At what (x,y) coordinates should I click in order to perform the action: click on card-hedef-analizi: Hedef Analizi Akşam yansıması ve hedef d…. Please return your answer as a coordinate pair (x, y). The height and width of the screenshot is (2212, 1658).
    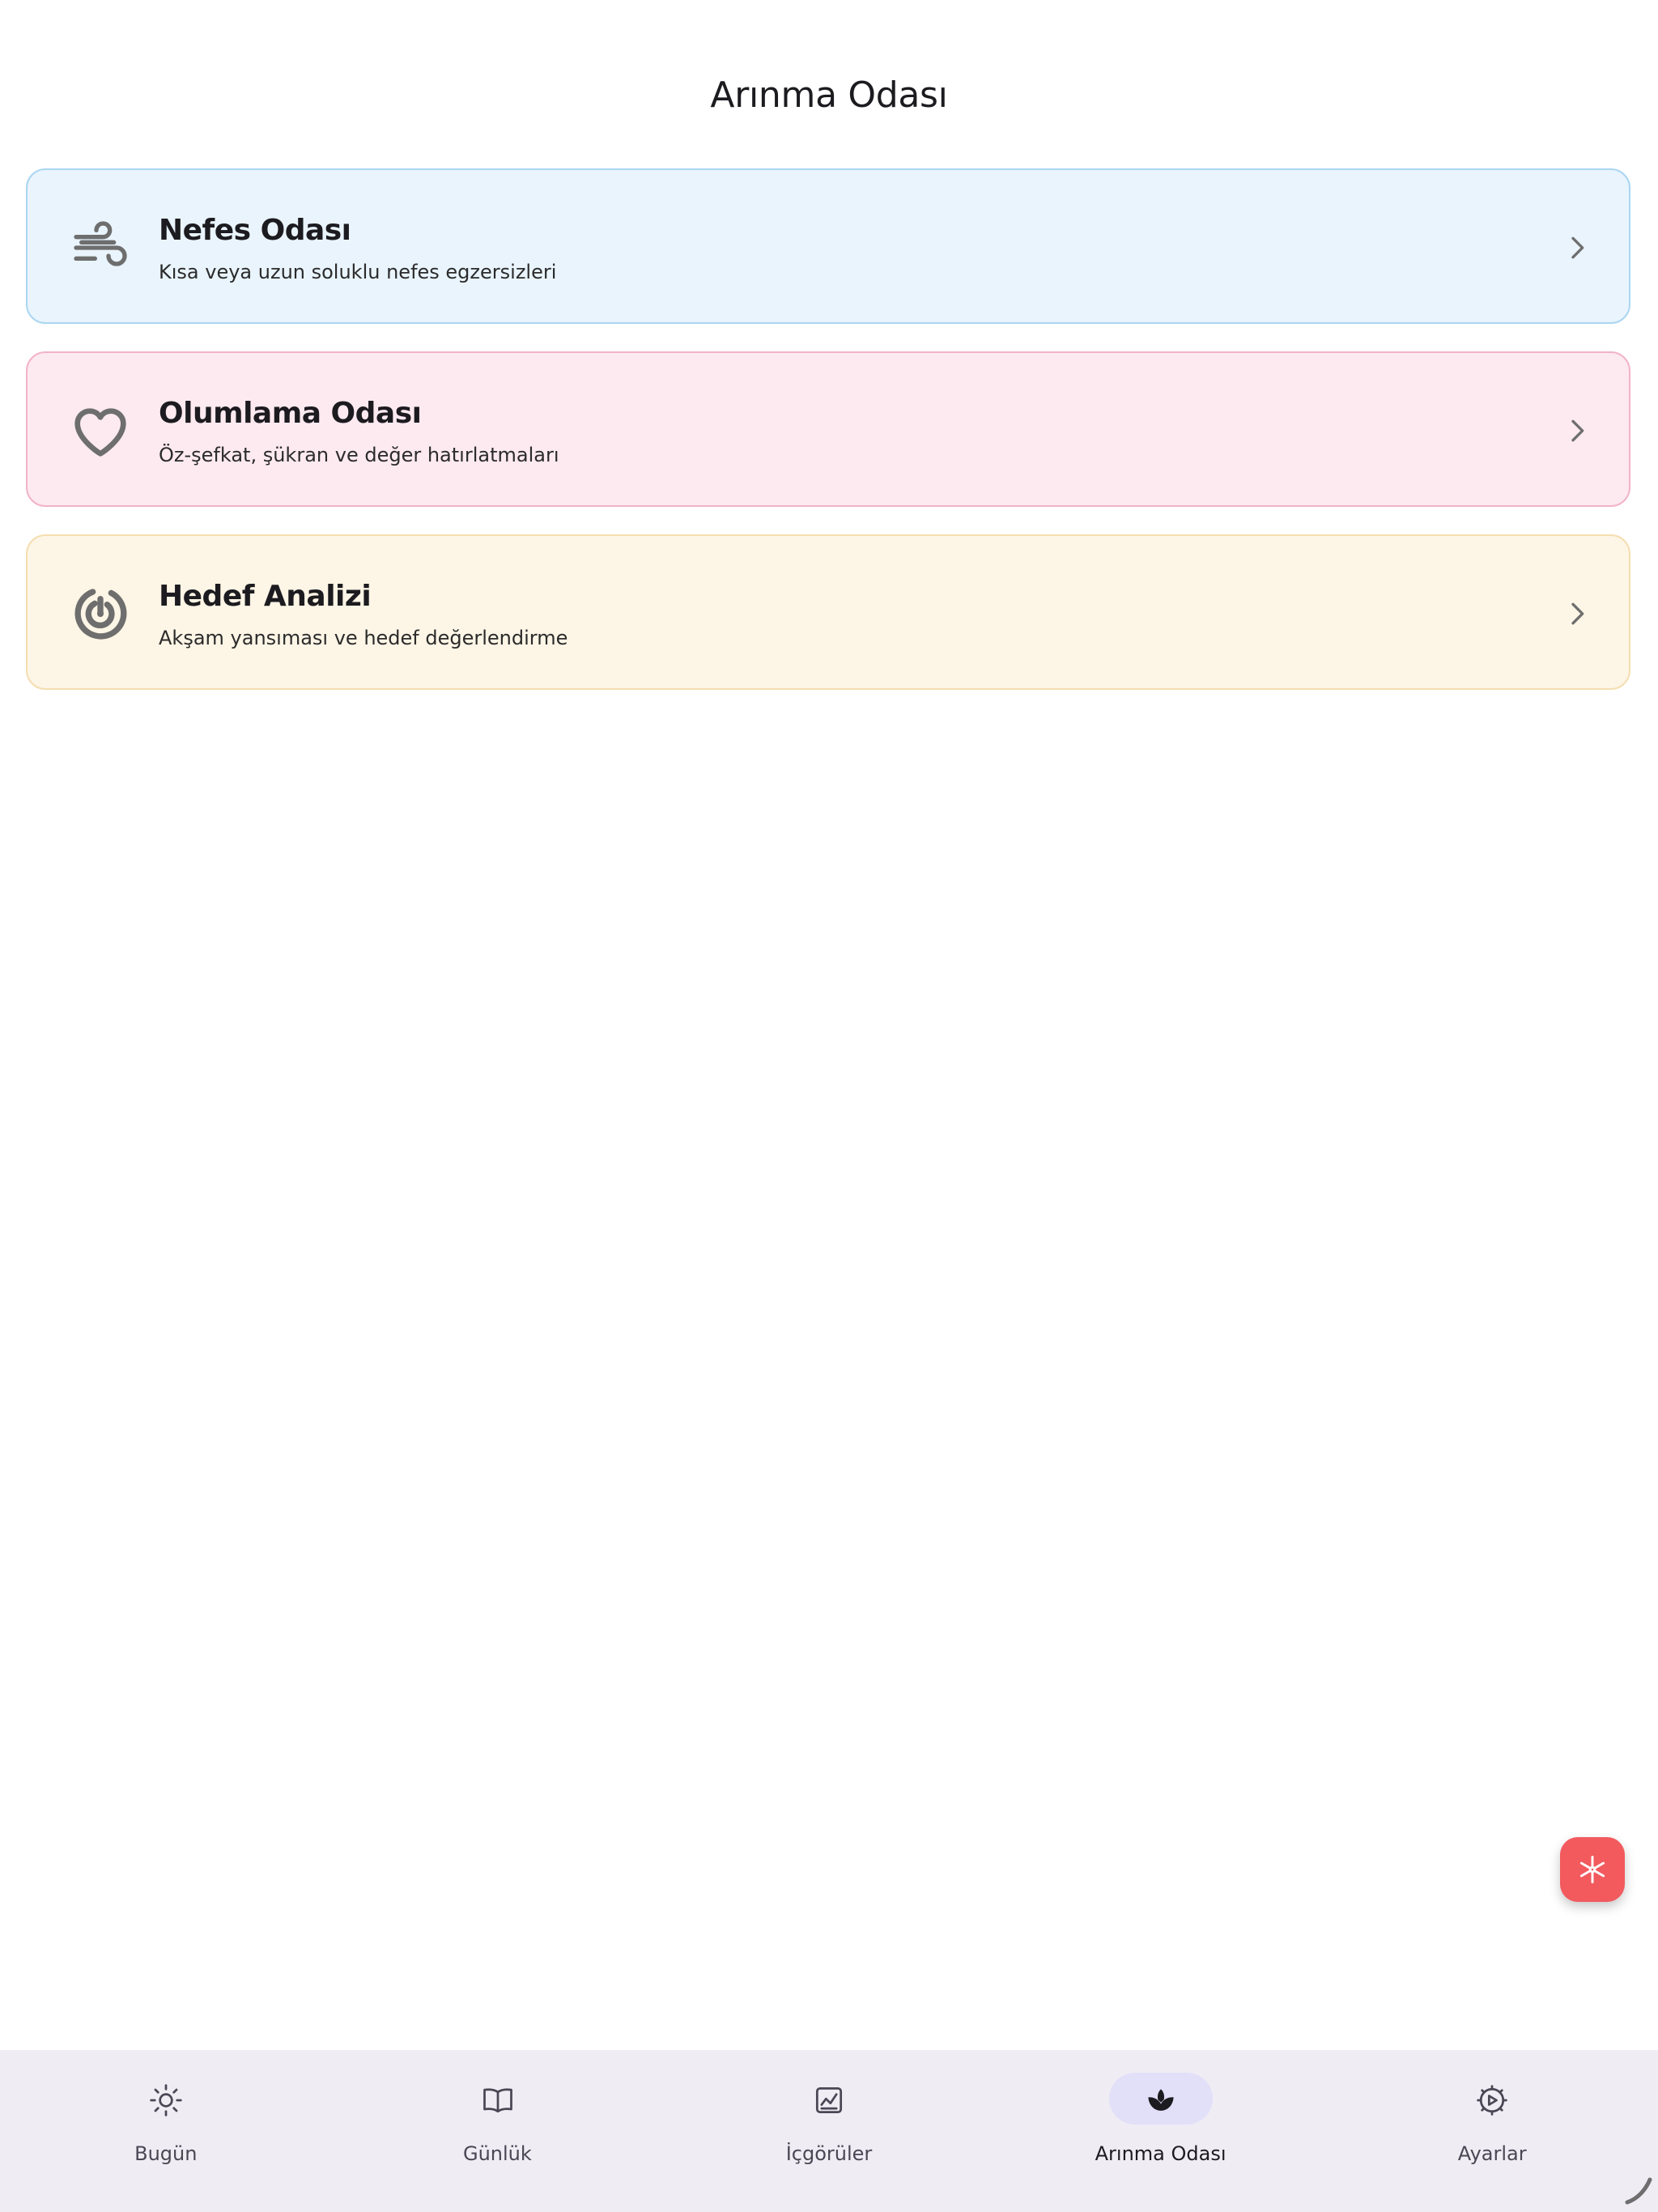
    Looking at the image, I should click on (828, 612).